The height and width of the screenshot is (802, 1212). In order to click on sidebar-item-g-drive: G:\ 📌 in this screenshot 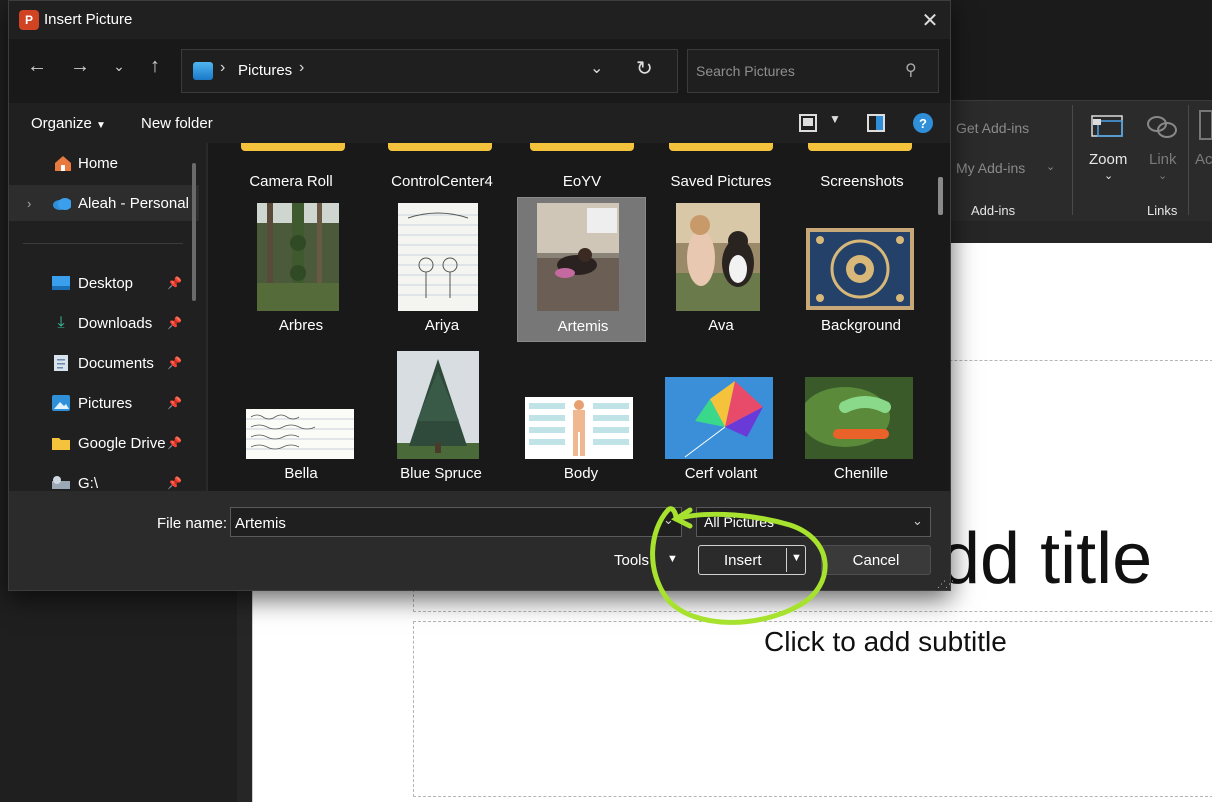, I will do `click(104, 478)`.